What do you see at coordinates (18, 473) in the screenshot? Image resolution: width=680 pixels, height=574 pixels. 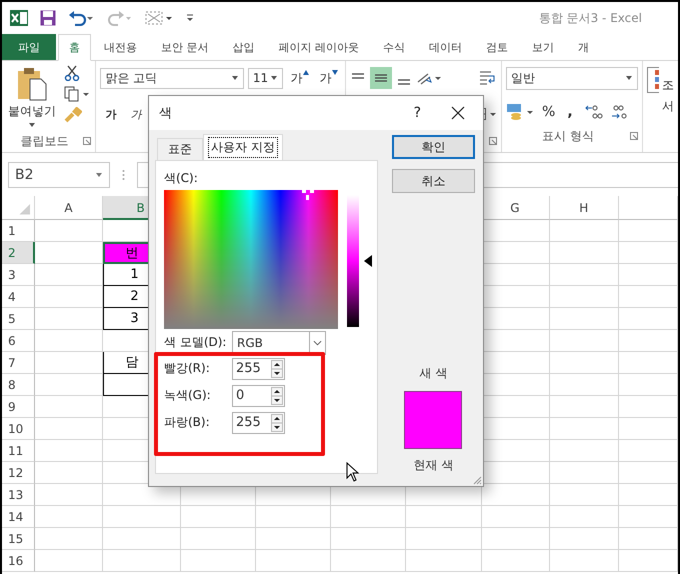 I see `row-header: 12` at bounding box center [18, 473].